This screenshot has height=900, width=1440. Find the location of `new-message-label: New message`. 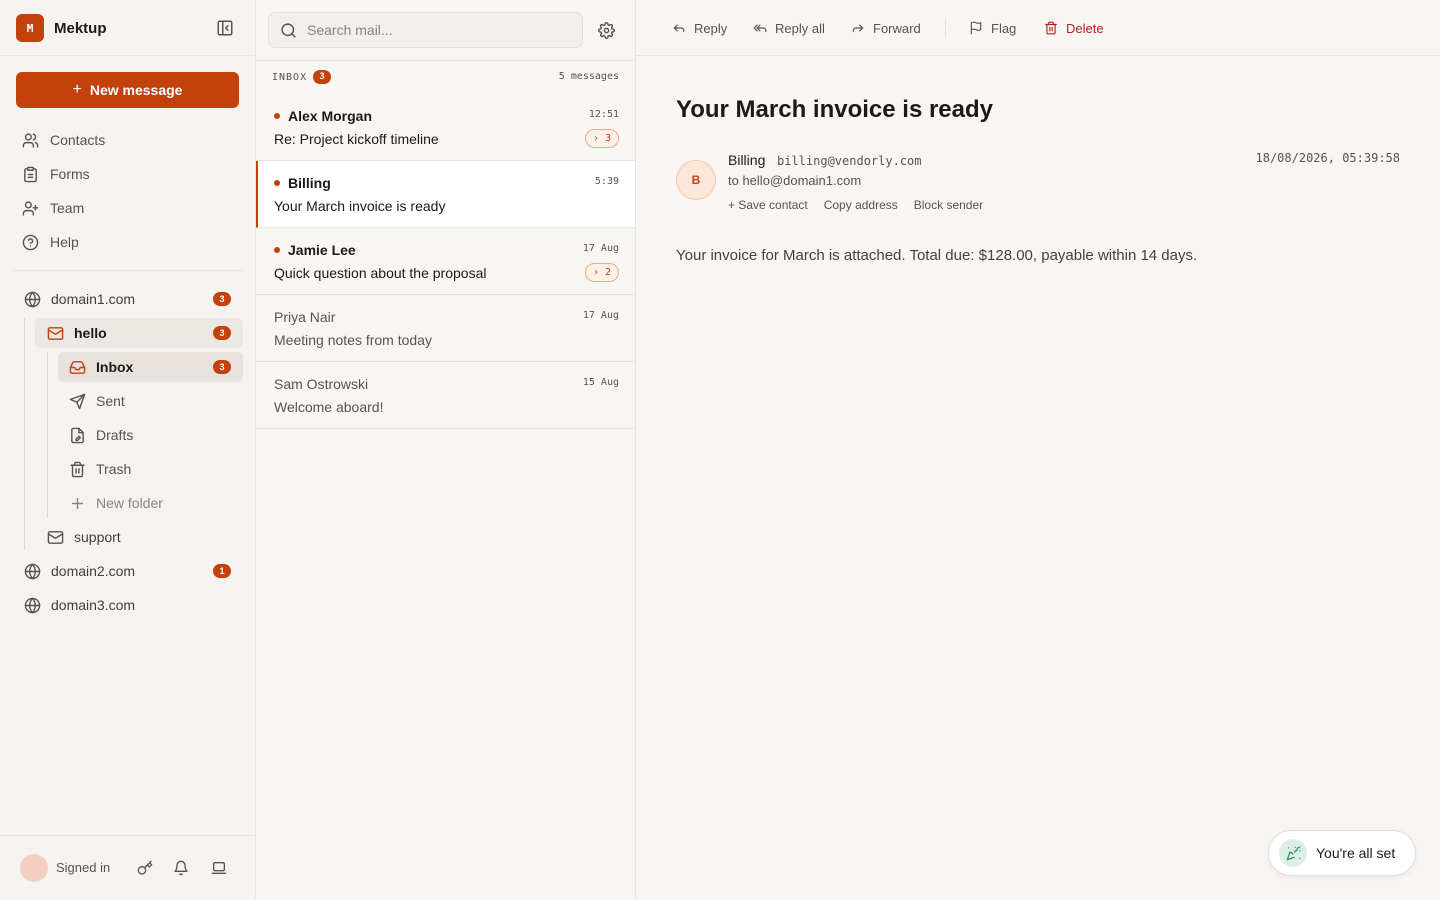

new-message-label: New message is located at coordinates (136, 90).